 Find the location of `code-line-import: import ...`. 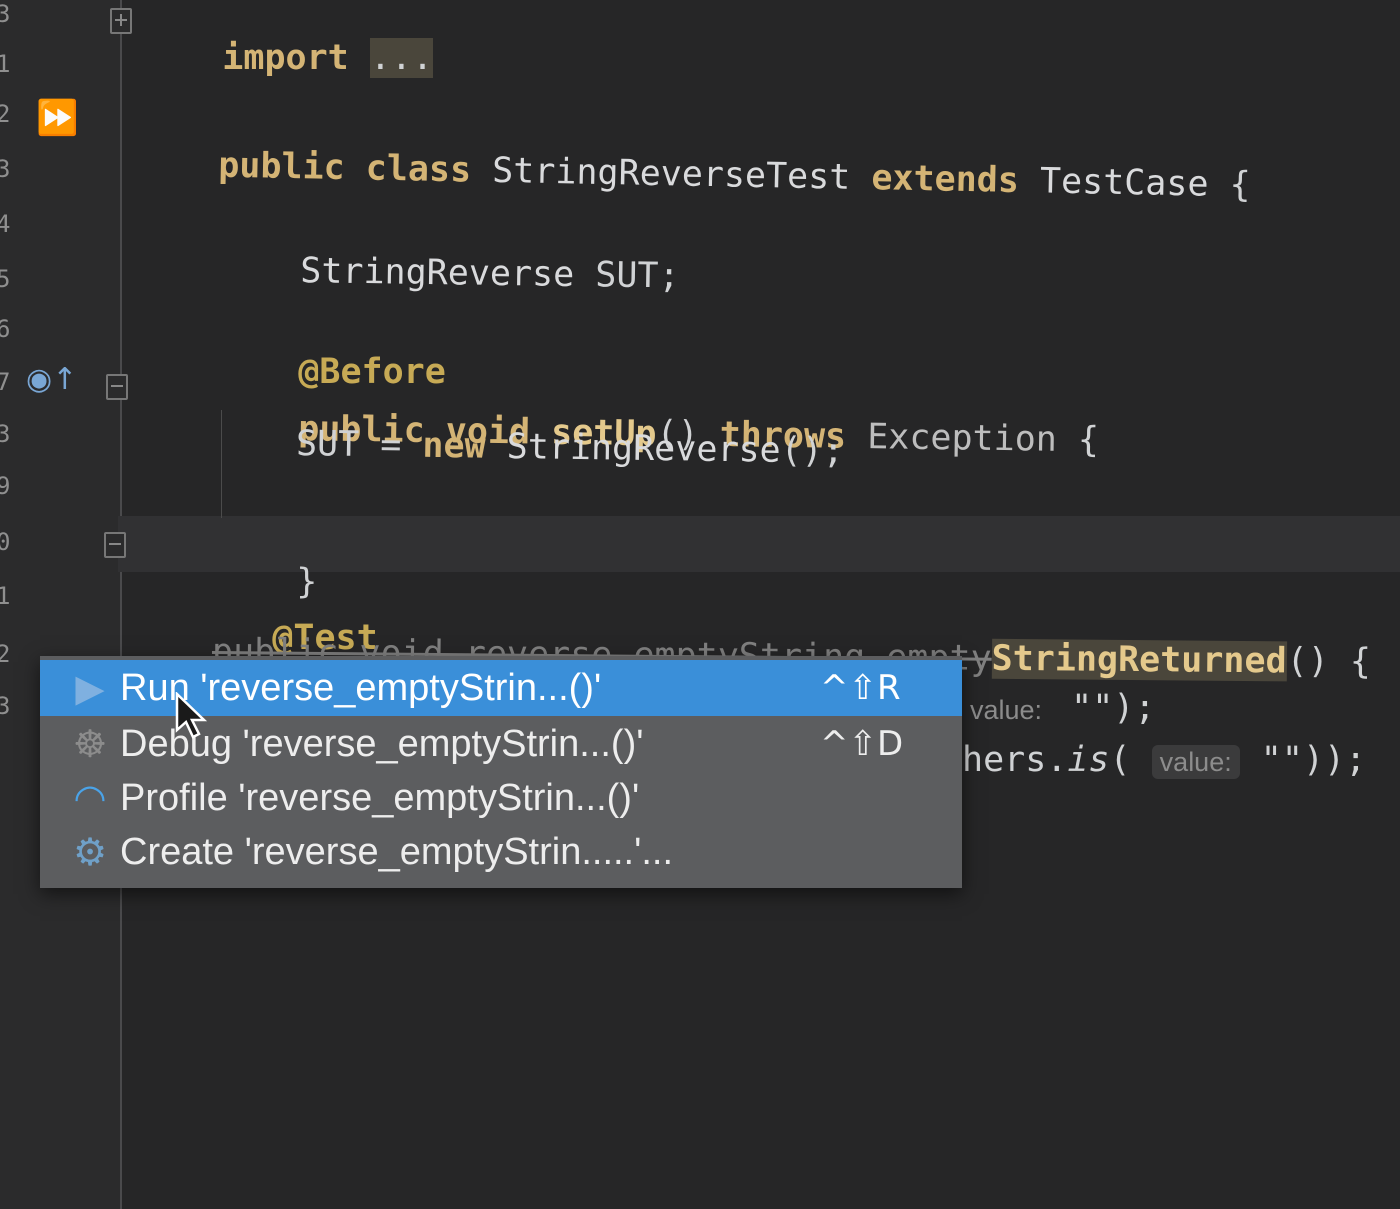

code-line-import: import ... is located at coordinates (286, 59).